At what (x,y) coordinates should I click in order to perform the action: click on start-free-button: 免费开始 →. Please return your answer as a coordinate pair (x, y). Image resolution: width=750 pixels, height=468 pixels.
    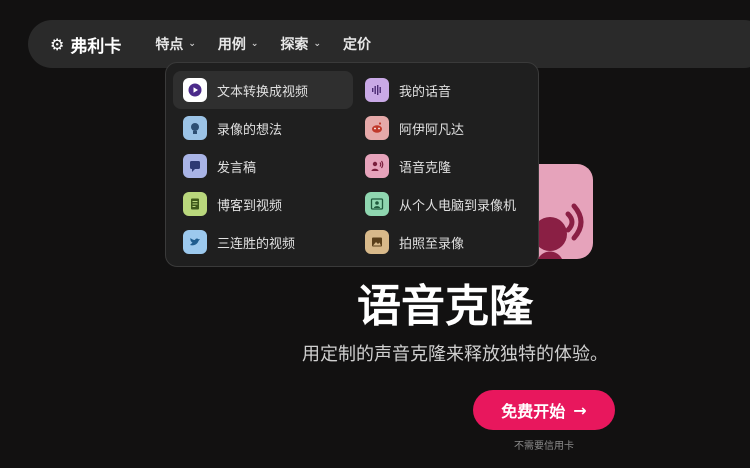
    Looking at the image, I should click on (544, 410).